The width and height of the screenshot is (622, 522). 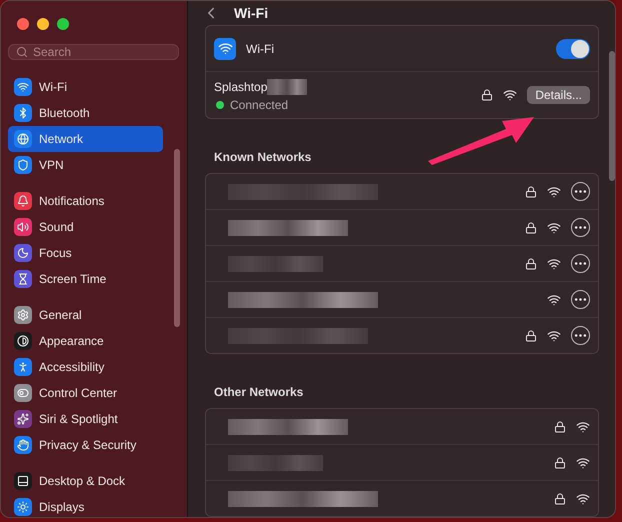 What do you see at coordinates (263, 157) in the screenshot?
I see `section-title: Known Networks` at bounding box center [263, 157].